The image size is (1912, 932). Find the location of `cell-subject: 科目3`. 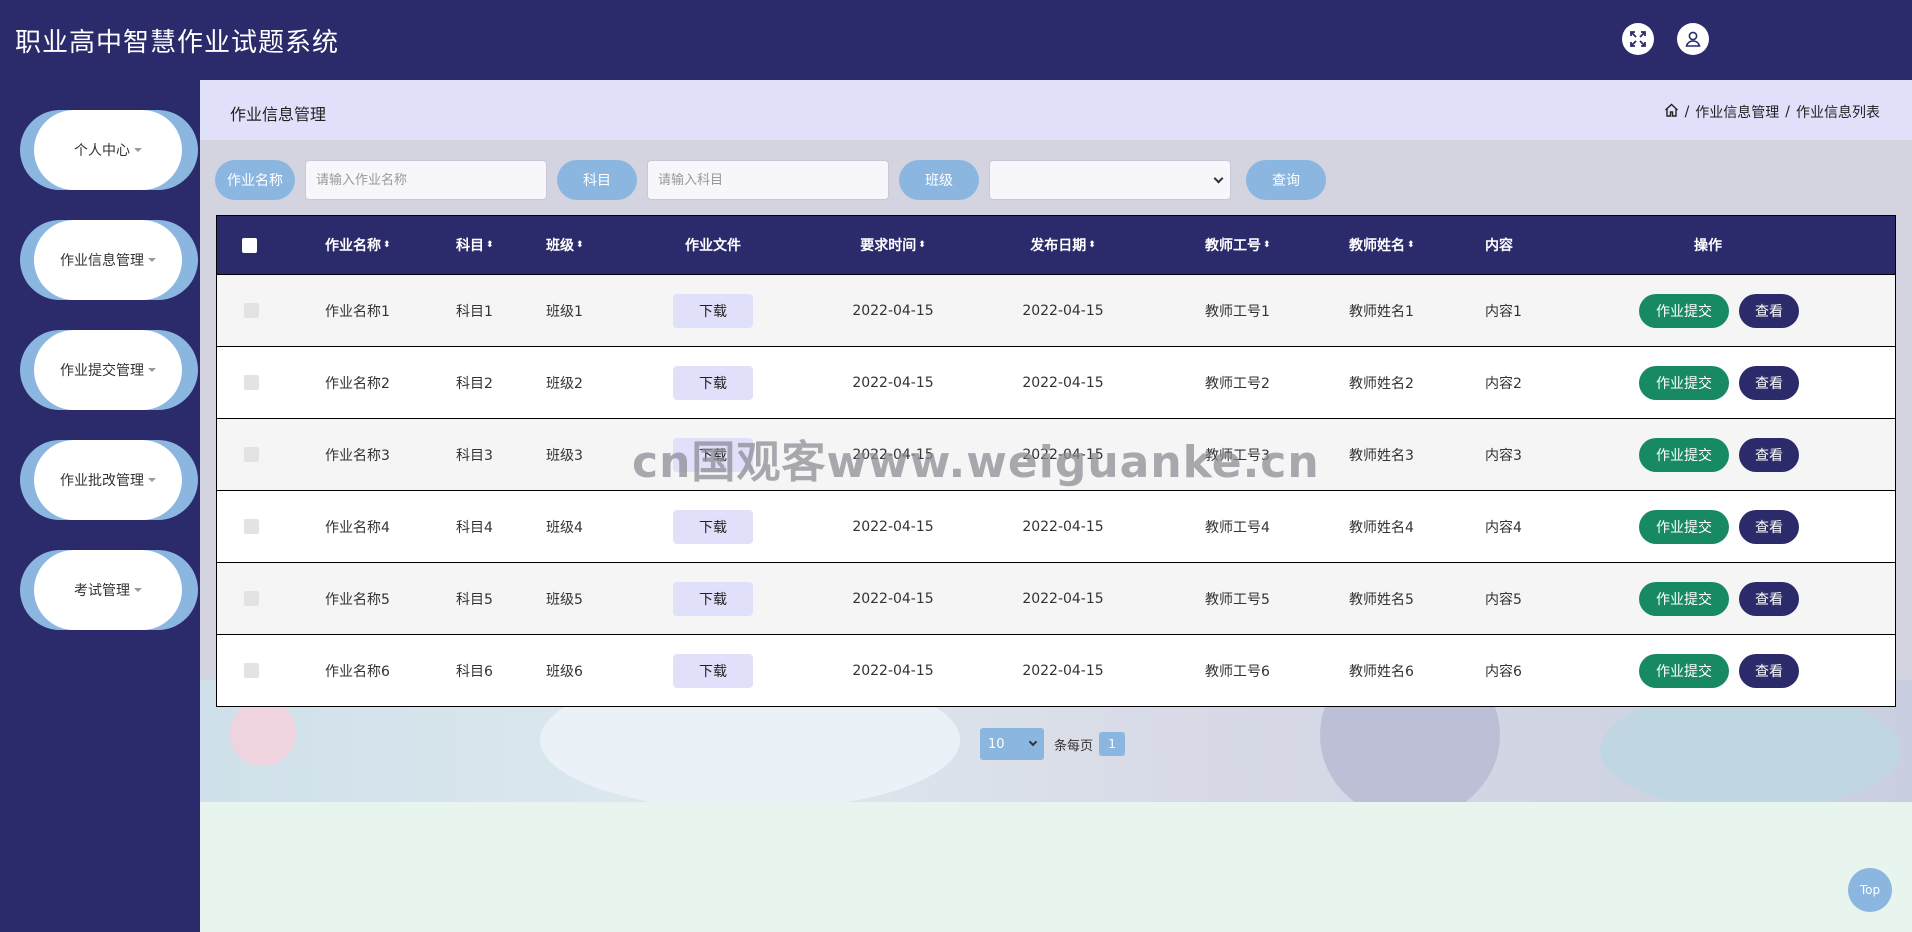

cell-subject: 科目3 is located at coordinates (474, 455).